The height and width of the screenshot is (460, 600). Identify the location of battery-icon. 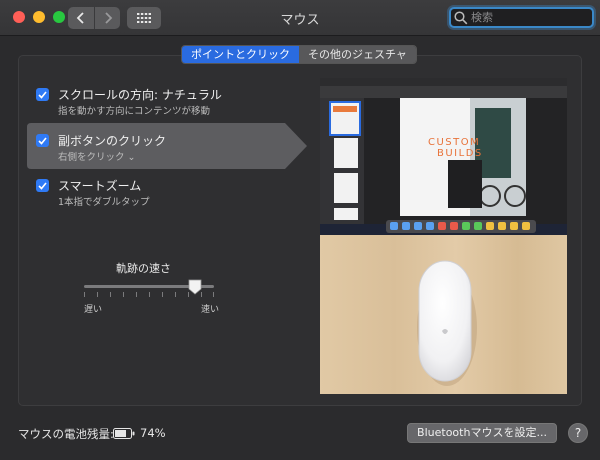
(124, 433).